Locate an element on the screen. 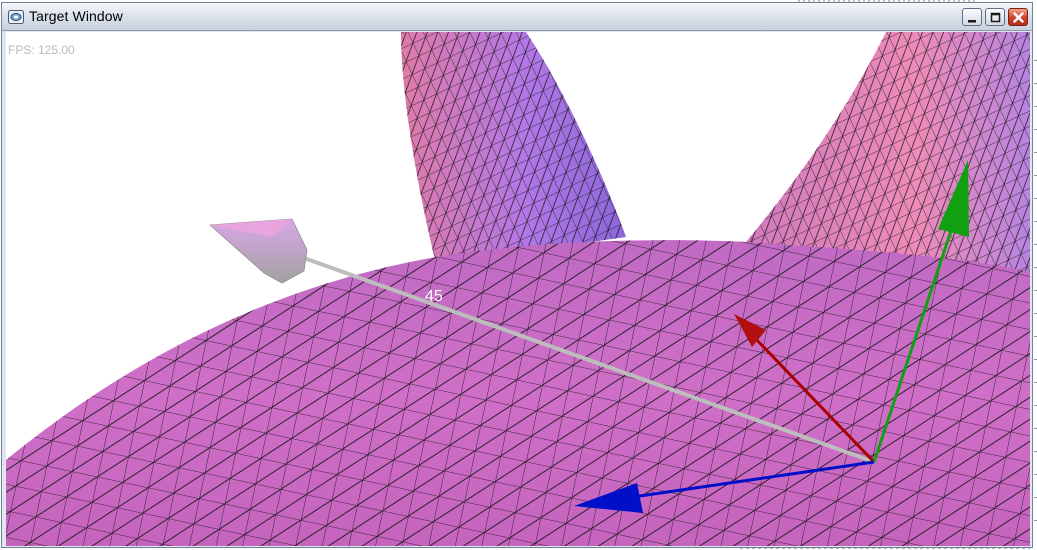  mesh-ear-left is located at coordinates (513, 148).